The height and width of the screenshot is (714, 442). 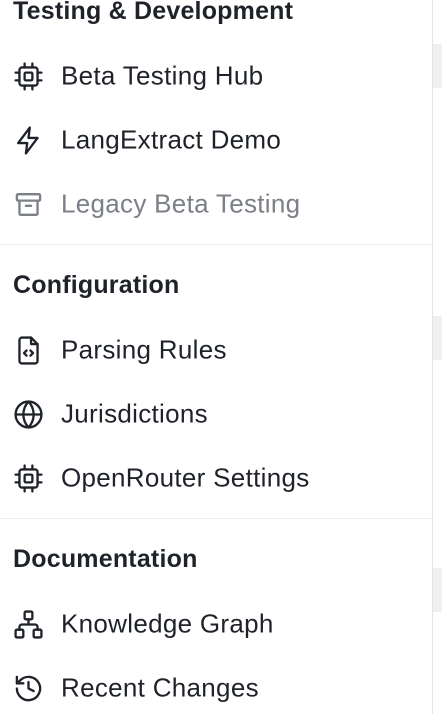 What do you see at coordinates (105, 559) in the screenshot?
I see `section-title-documentation: Documentation` at bounding box center [105, 559].